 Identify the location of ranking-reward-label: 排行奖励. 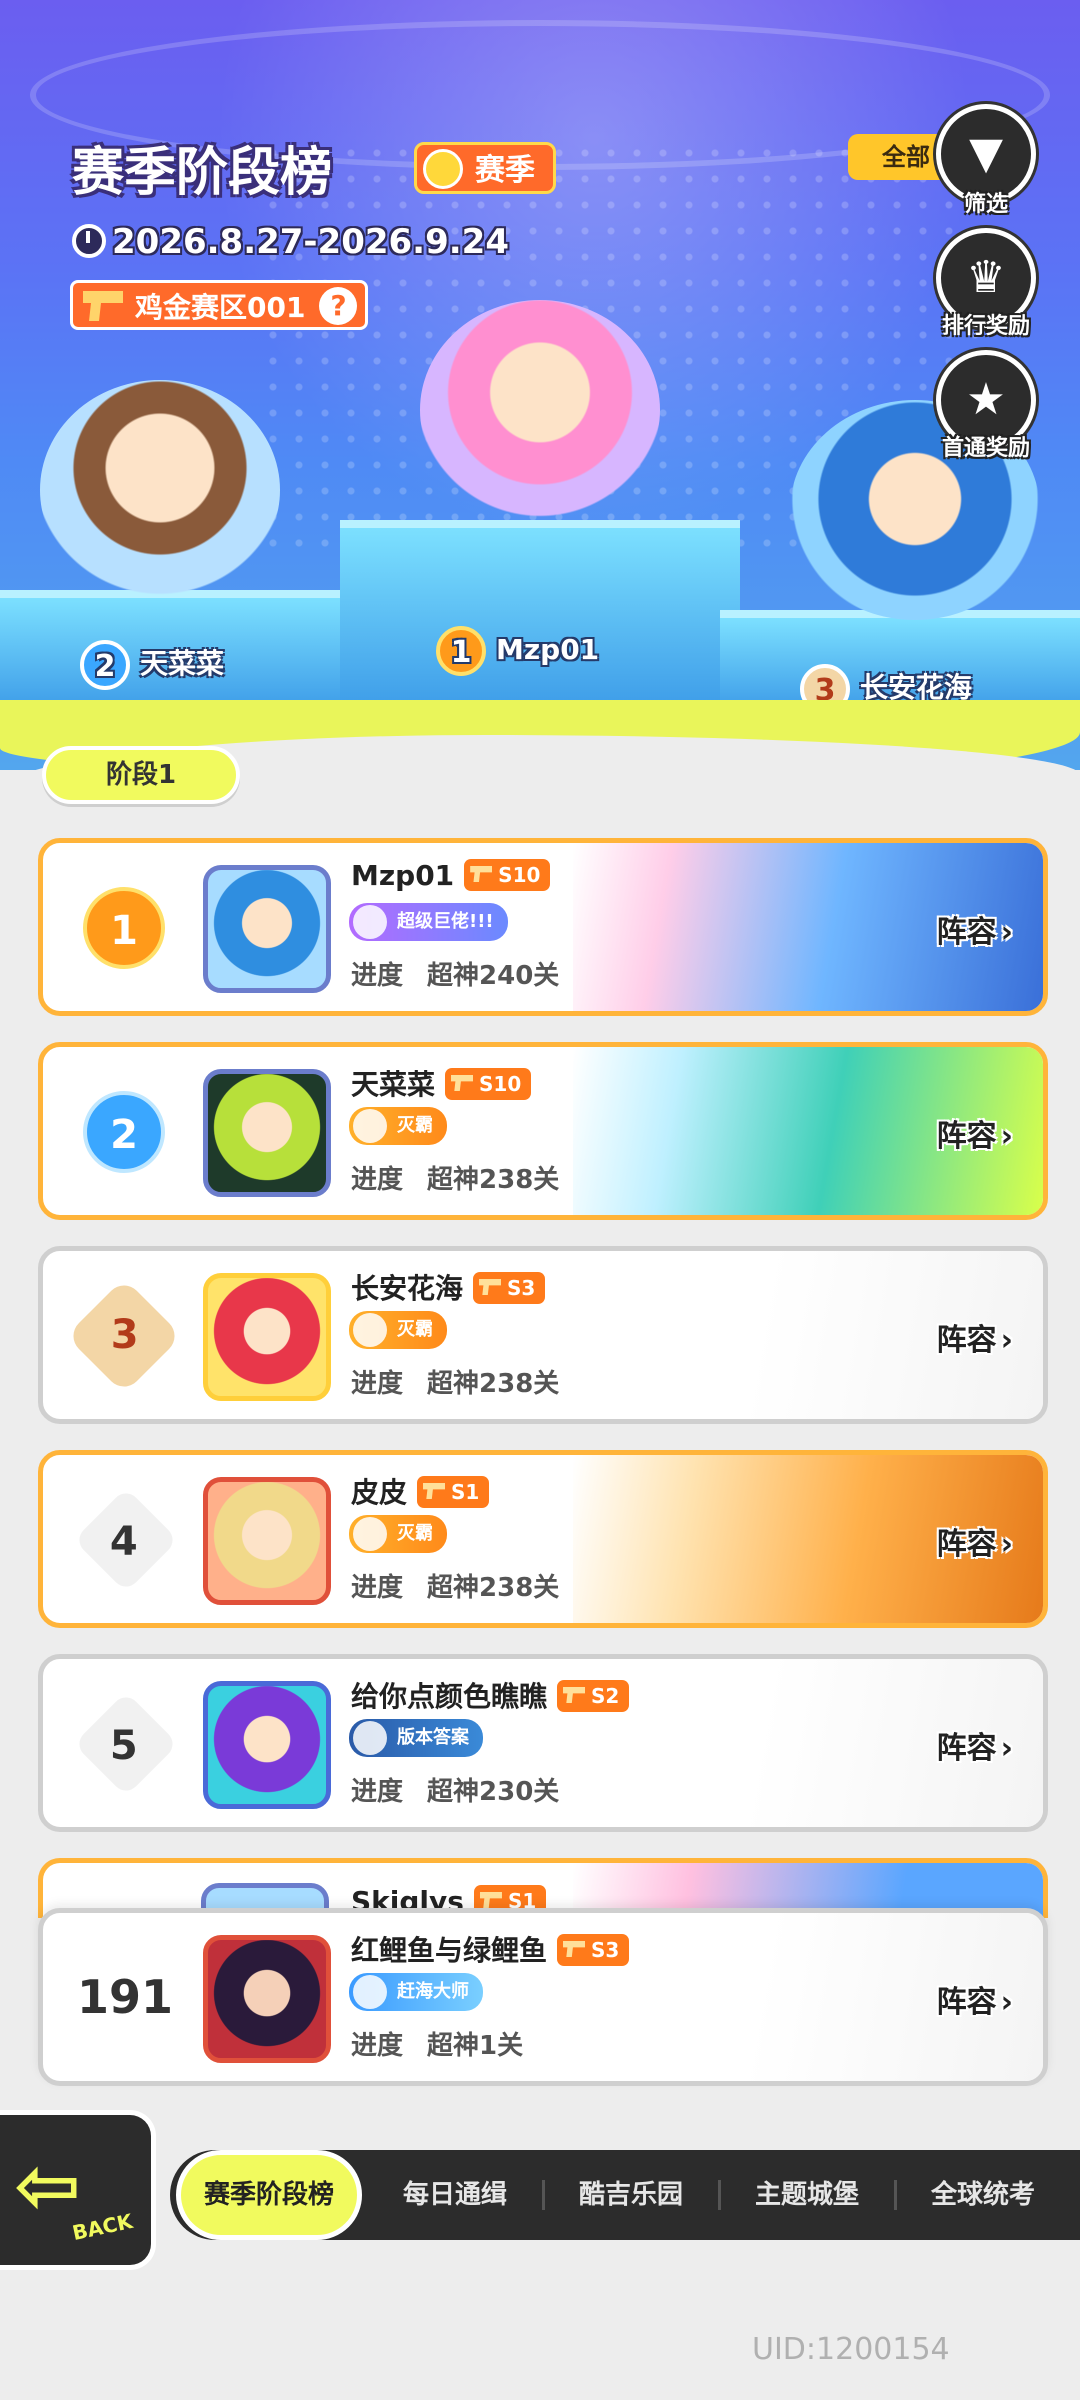
(985, 326).